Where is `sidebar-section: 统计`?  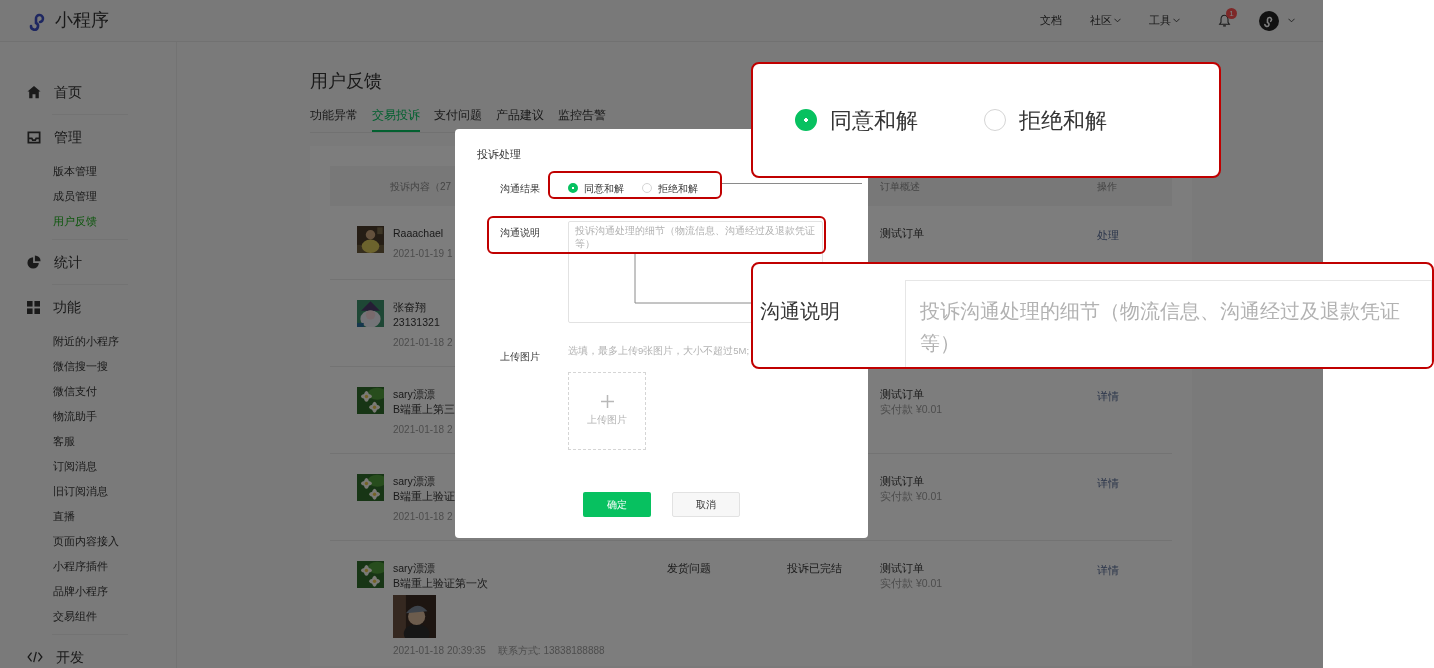 sidebar-section: 统计 is located at coordinates (88, 262).